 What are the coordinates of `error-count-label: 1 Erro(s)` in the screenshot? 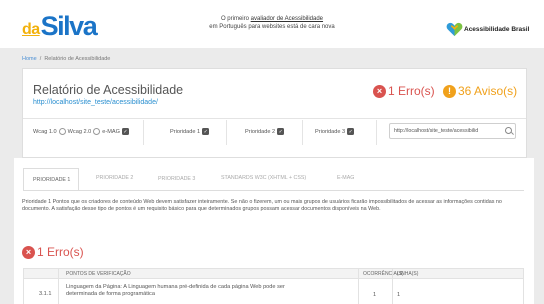 It's located at (411, 91).